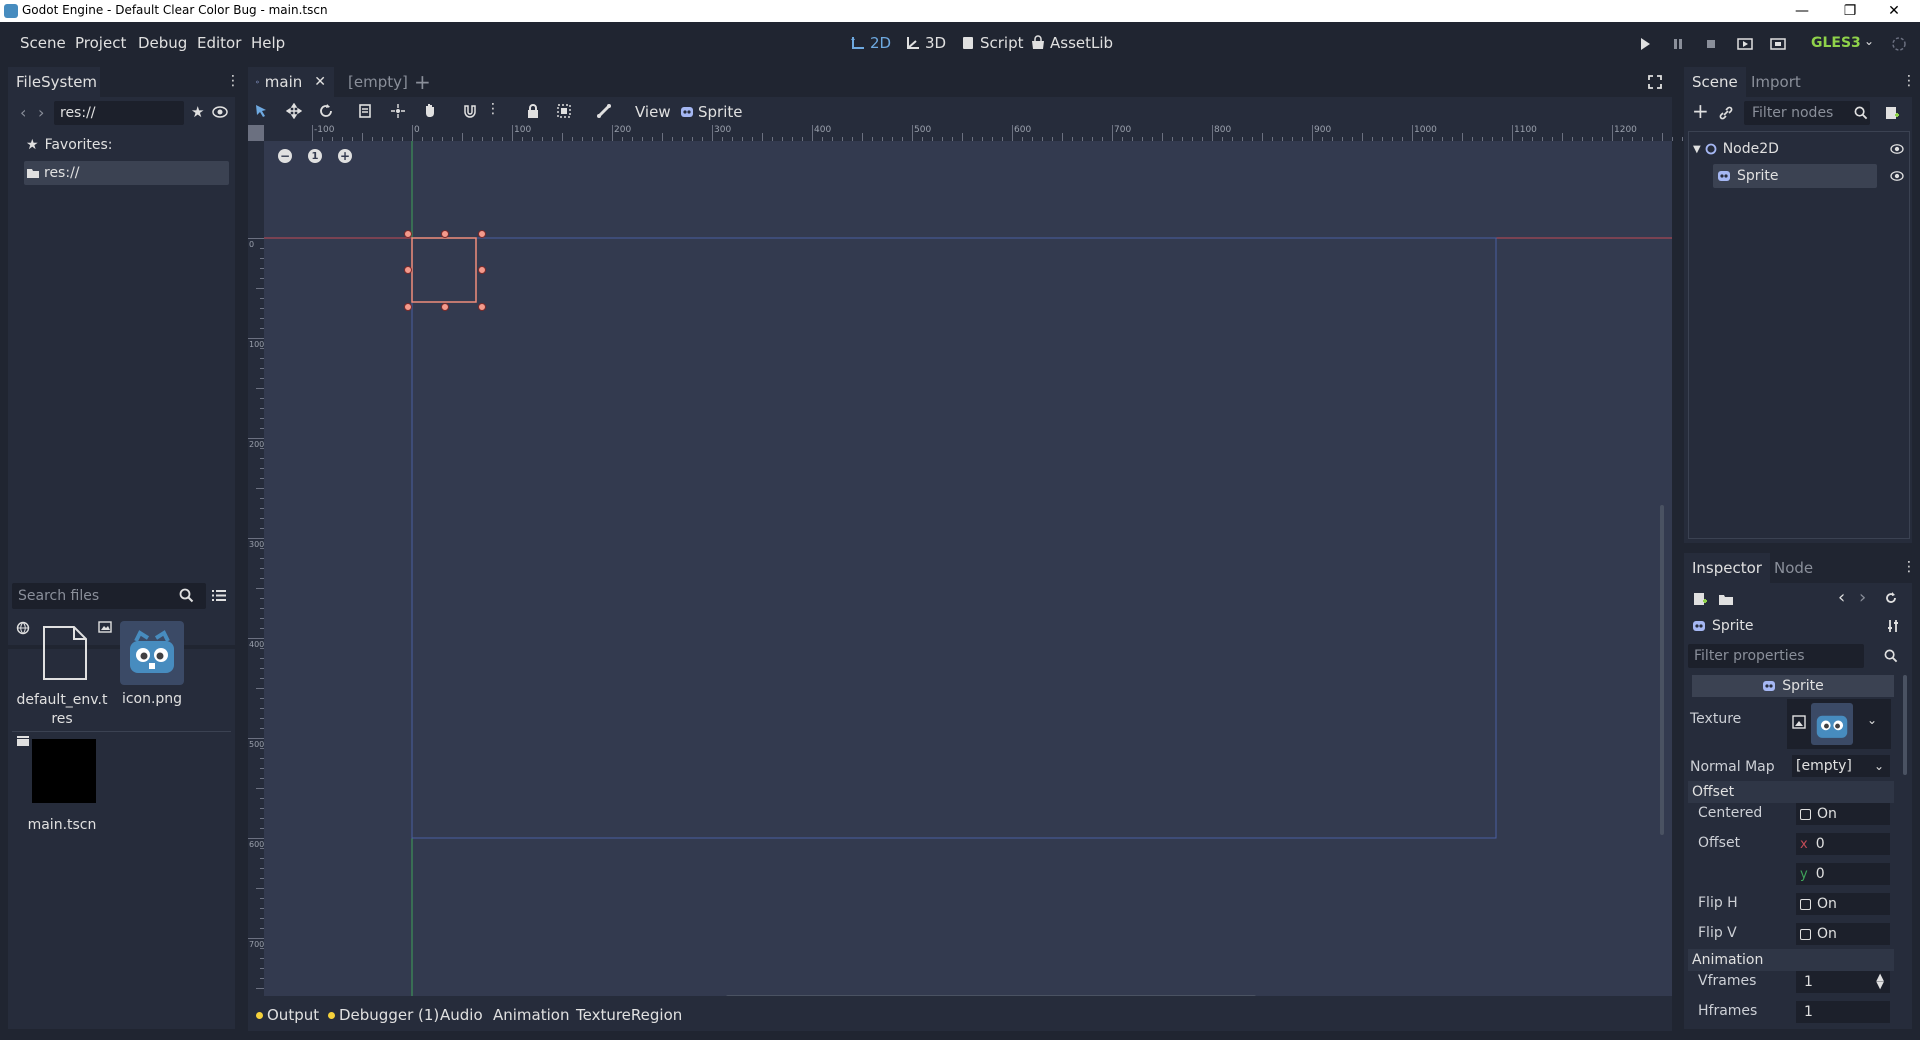  I want to click on offset-section: Offset, so click(1791, 792).